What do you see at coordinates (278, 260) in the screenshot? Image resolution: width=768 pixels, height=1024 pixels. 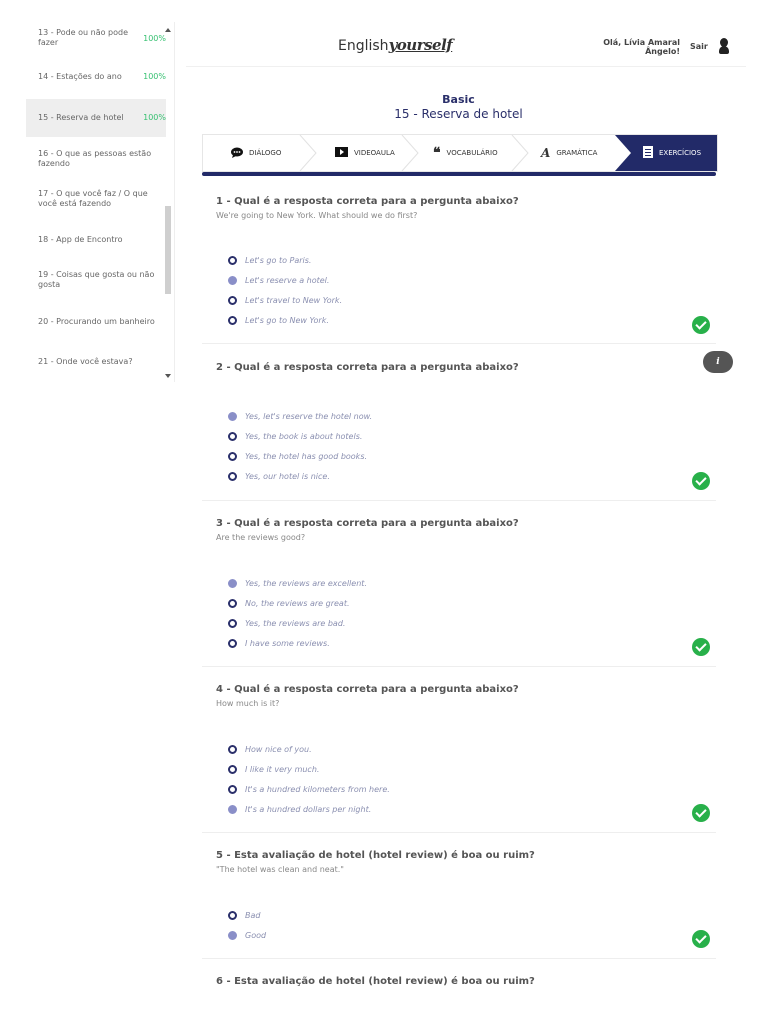 I see `answer-option-text: Let's go to Paris.` at bounding box center [278, 260].